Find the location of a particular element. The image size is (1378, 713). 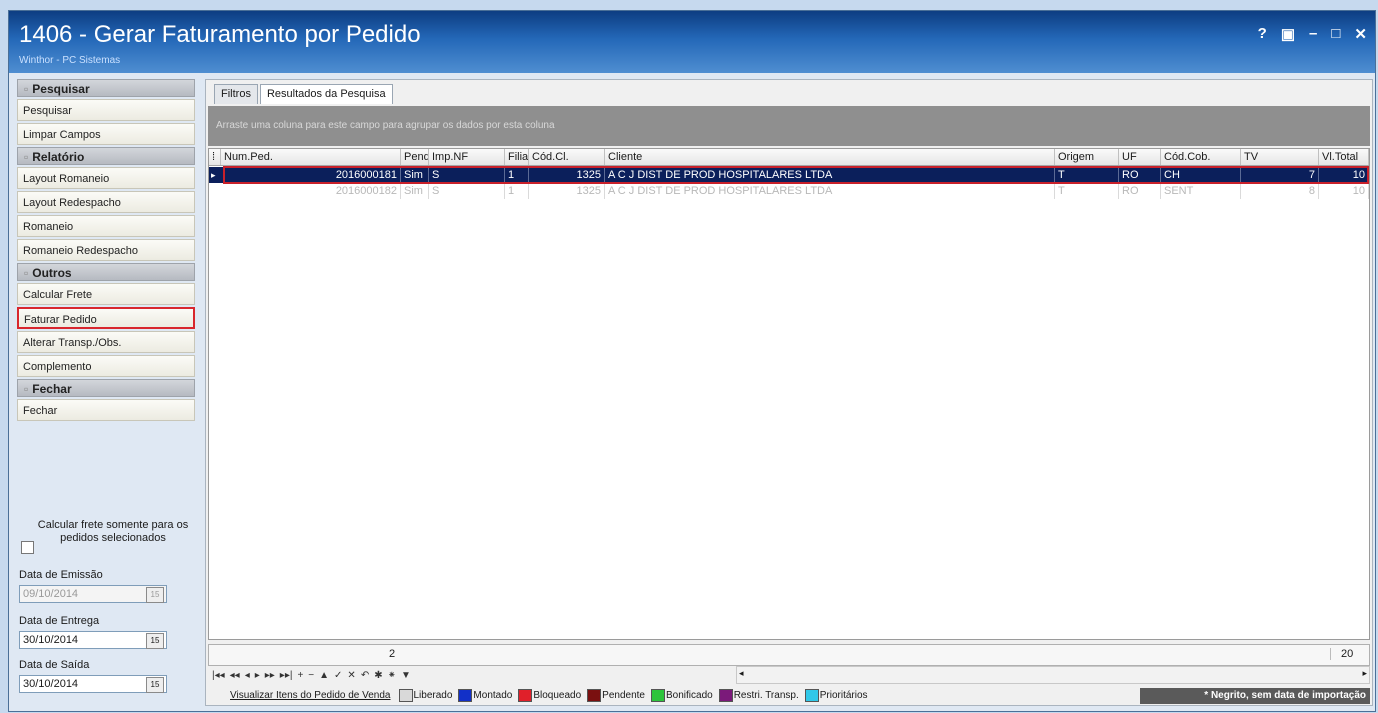

bloqueado-swatch is located at coordinates (525, 695).